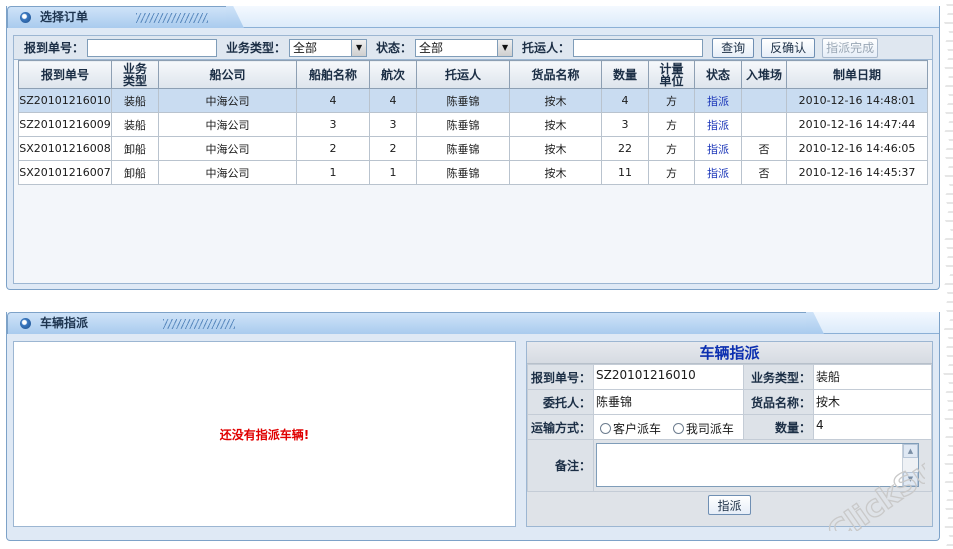 Image resolution: width=953 pixels, height=549 pixels. Describe the element at coordinates (668, 402) in the screenshot. I see `form-consignor-value: 陈垂锦` at that location.